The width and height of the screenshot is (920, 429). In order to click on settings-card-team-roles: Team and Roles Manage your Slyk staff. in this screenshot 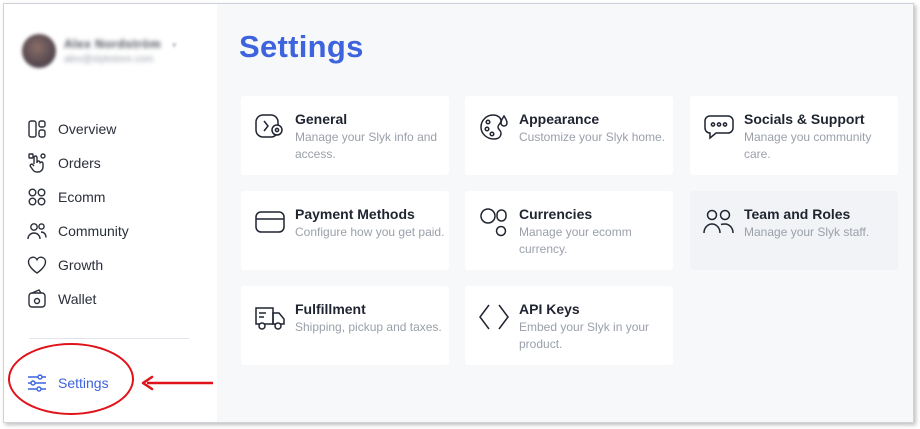, I will do `click(794, 230)`.